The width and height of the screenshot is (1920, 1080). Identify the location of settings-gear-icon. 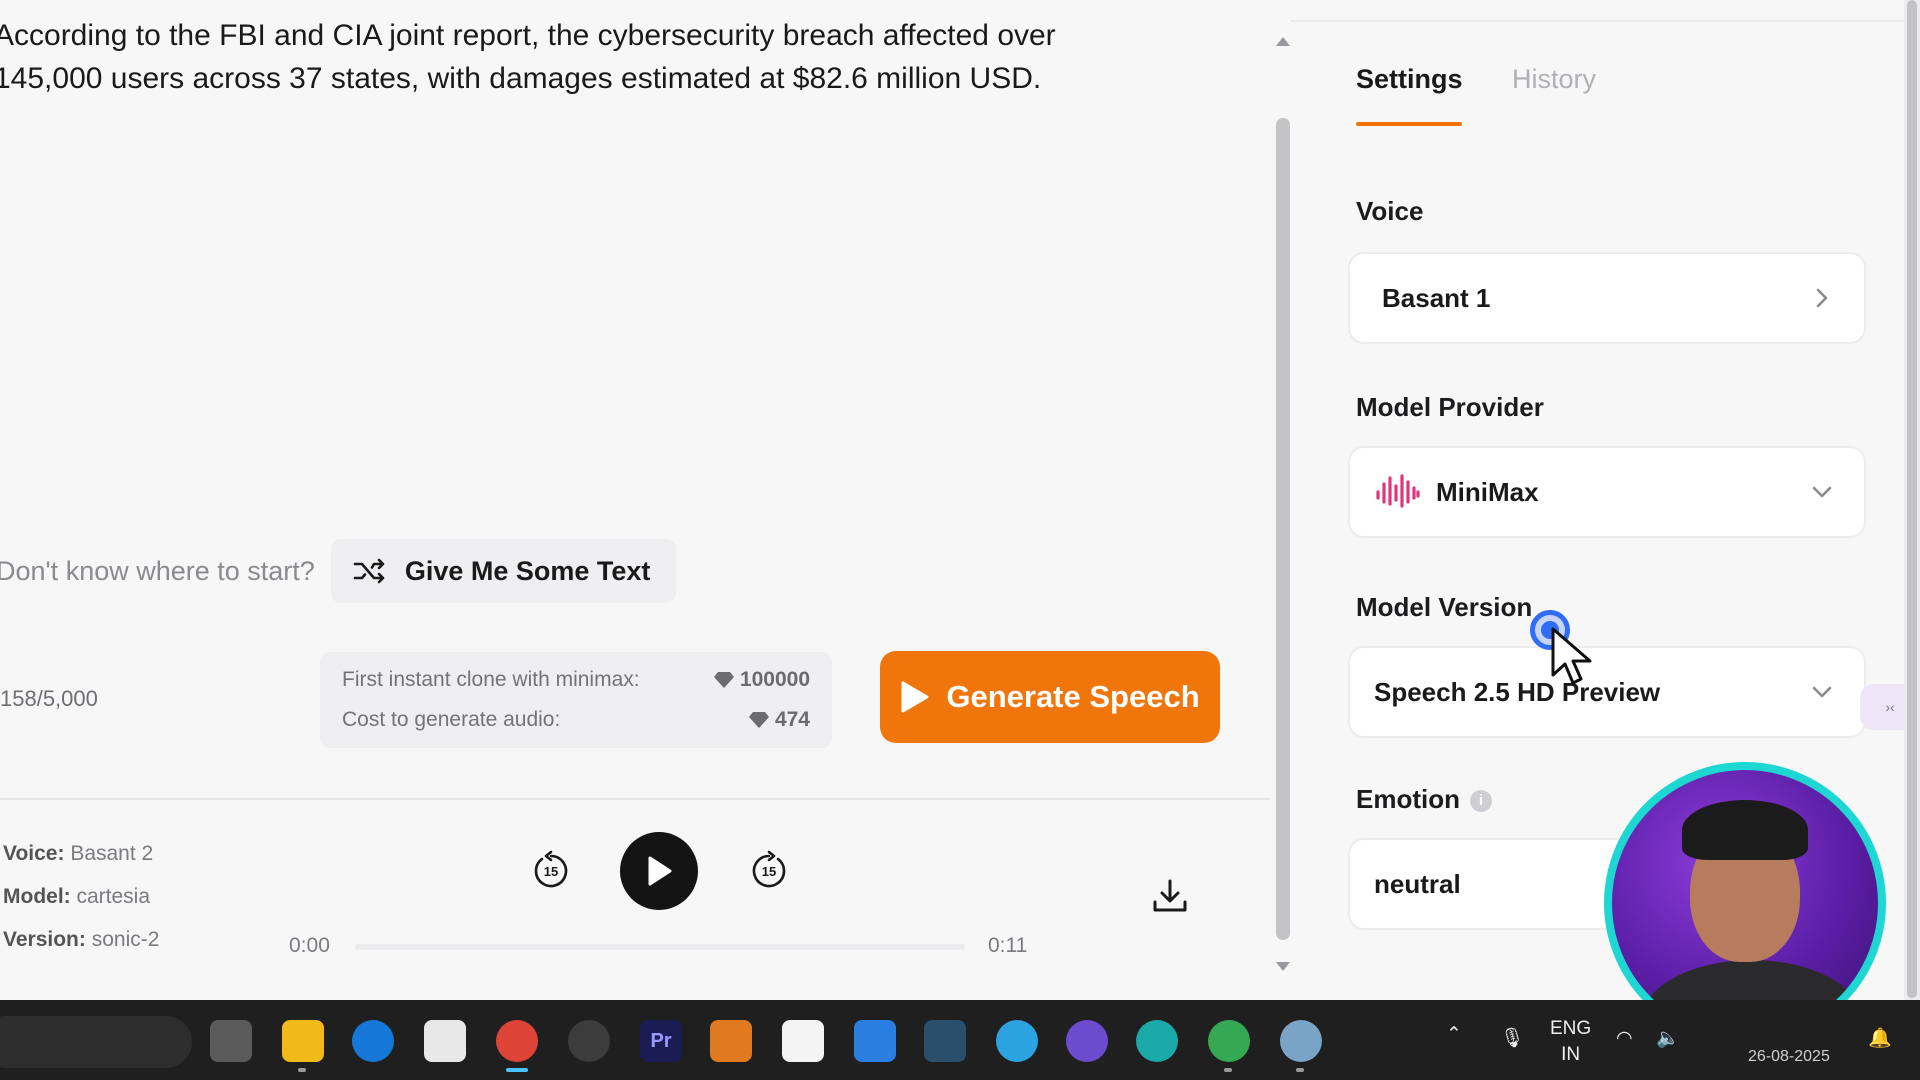
(1301, 1041).